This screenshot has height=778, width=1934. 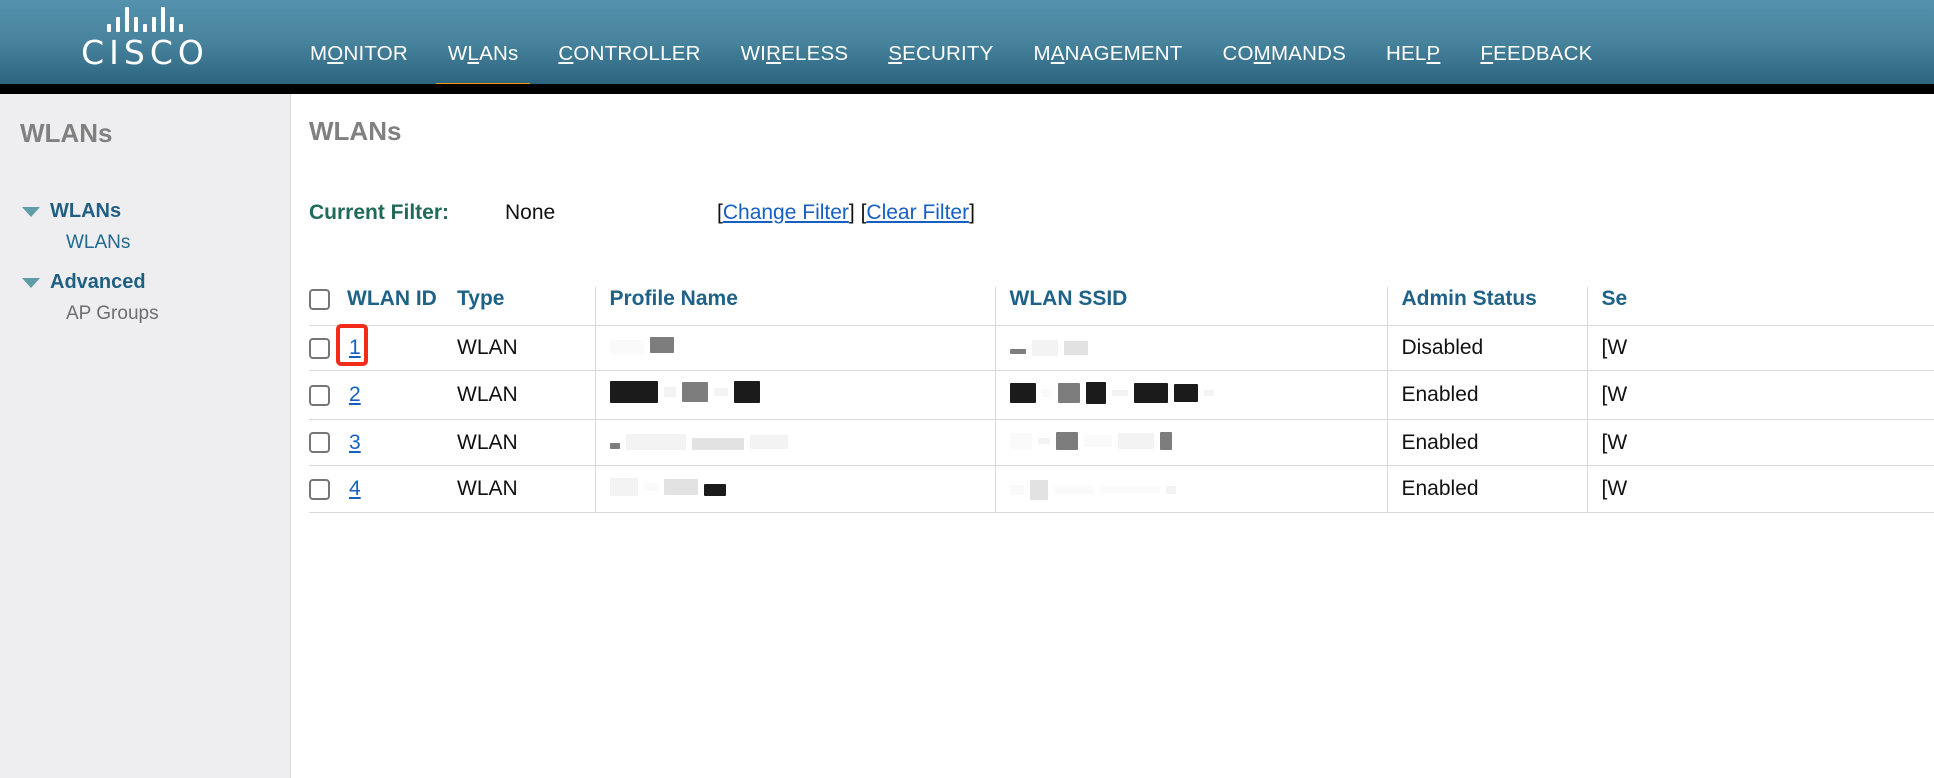 I want to click on sidebar-group-header-wlans: WLANs, so click(x=145, y=211).